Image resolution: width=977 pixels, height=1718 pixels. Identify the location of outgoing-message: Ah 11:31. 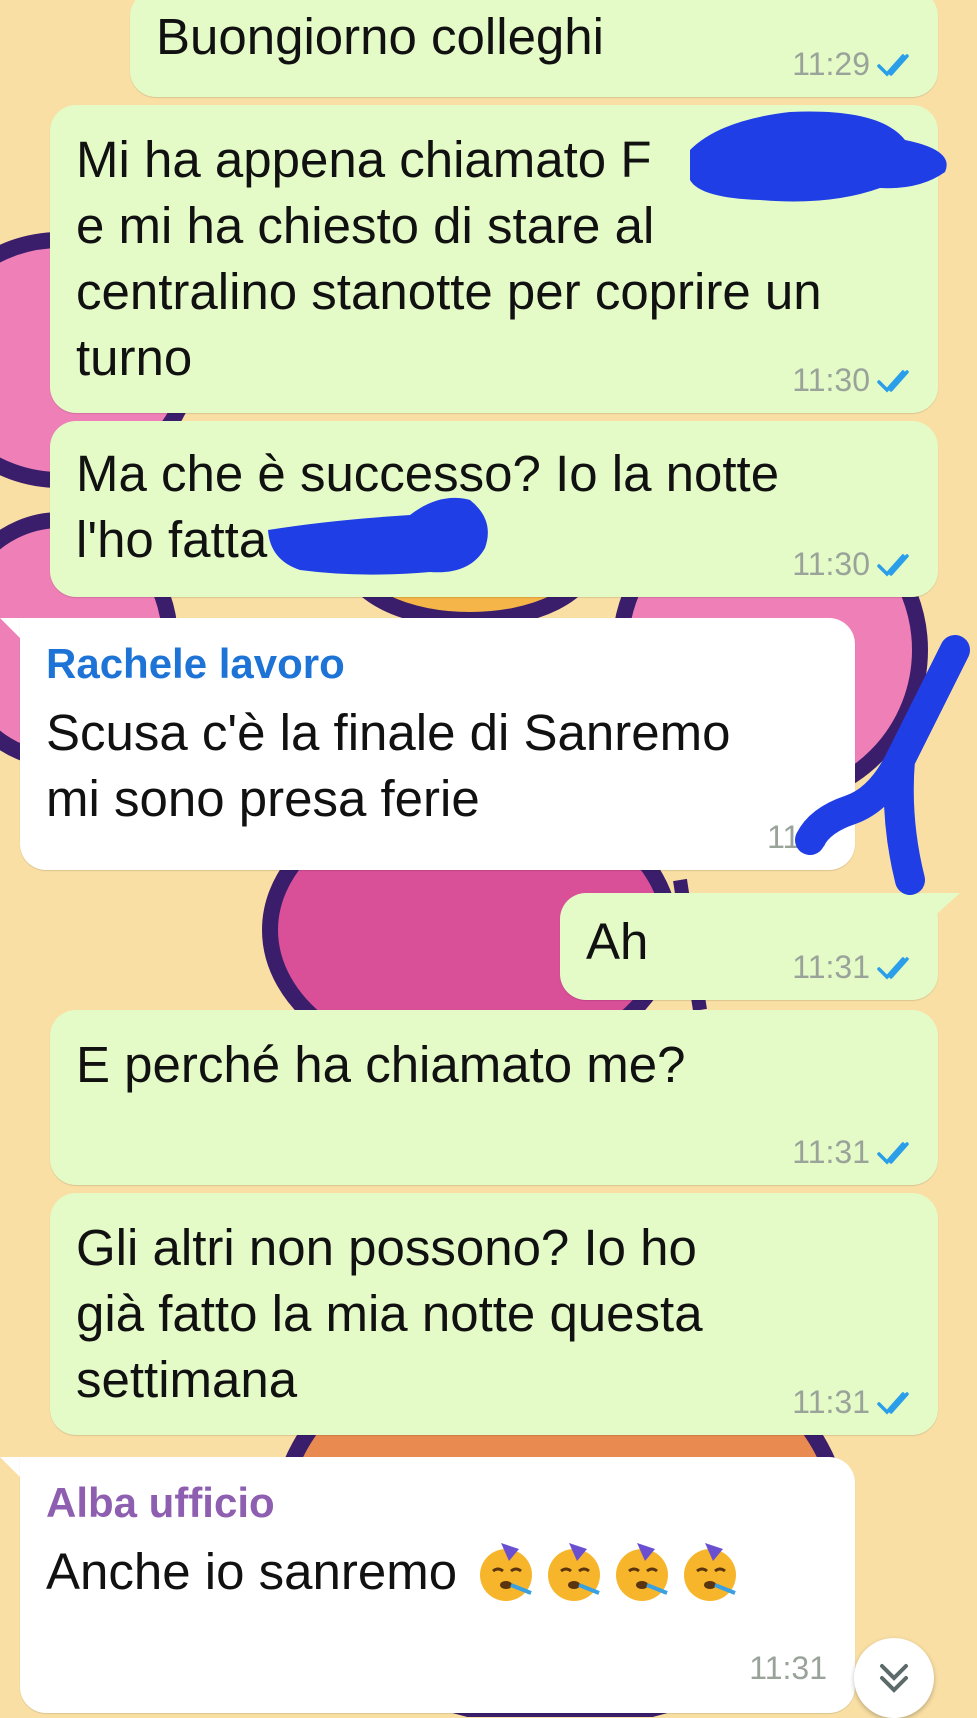
(749, 946).